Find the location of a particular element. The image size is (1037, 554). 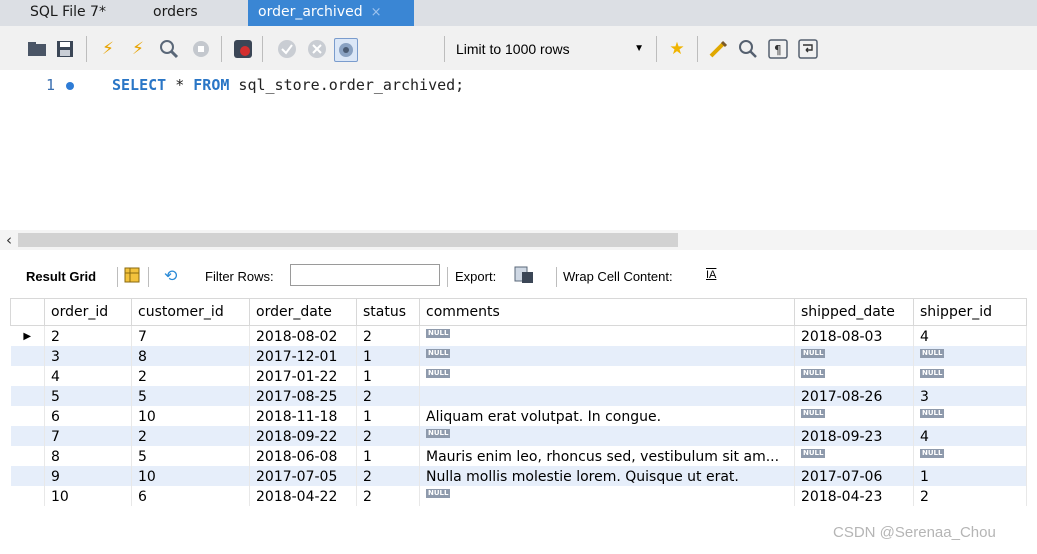

table-row: 7 2 2018-09-22 2 NULL 2018-09-23 4 is located at coordinates (518, 436).